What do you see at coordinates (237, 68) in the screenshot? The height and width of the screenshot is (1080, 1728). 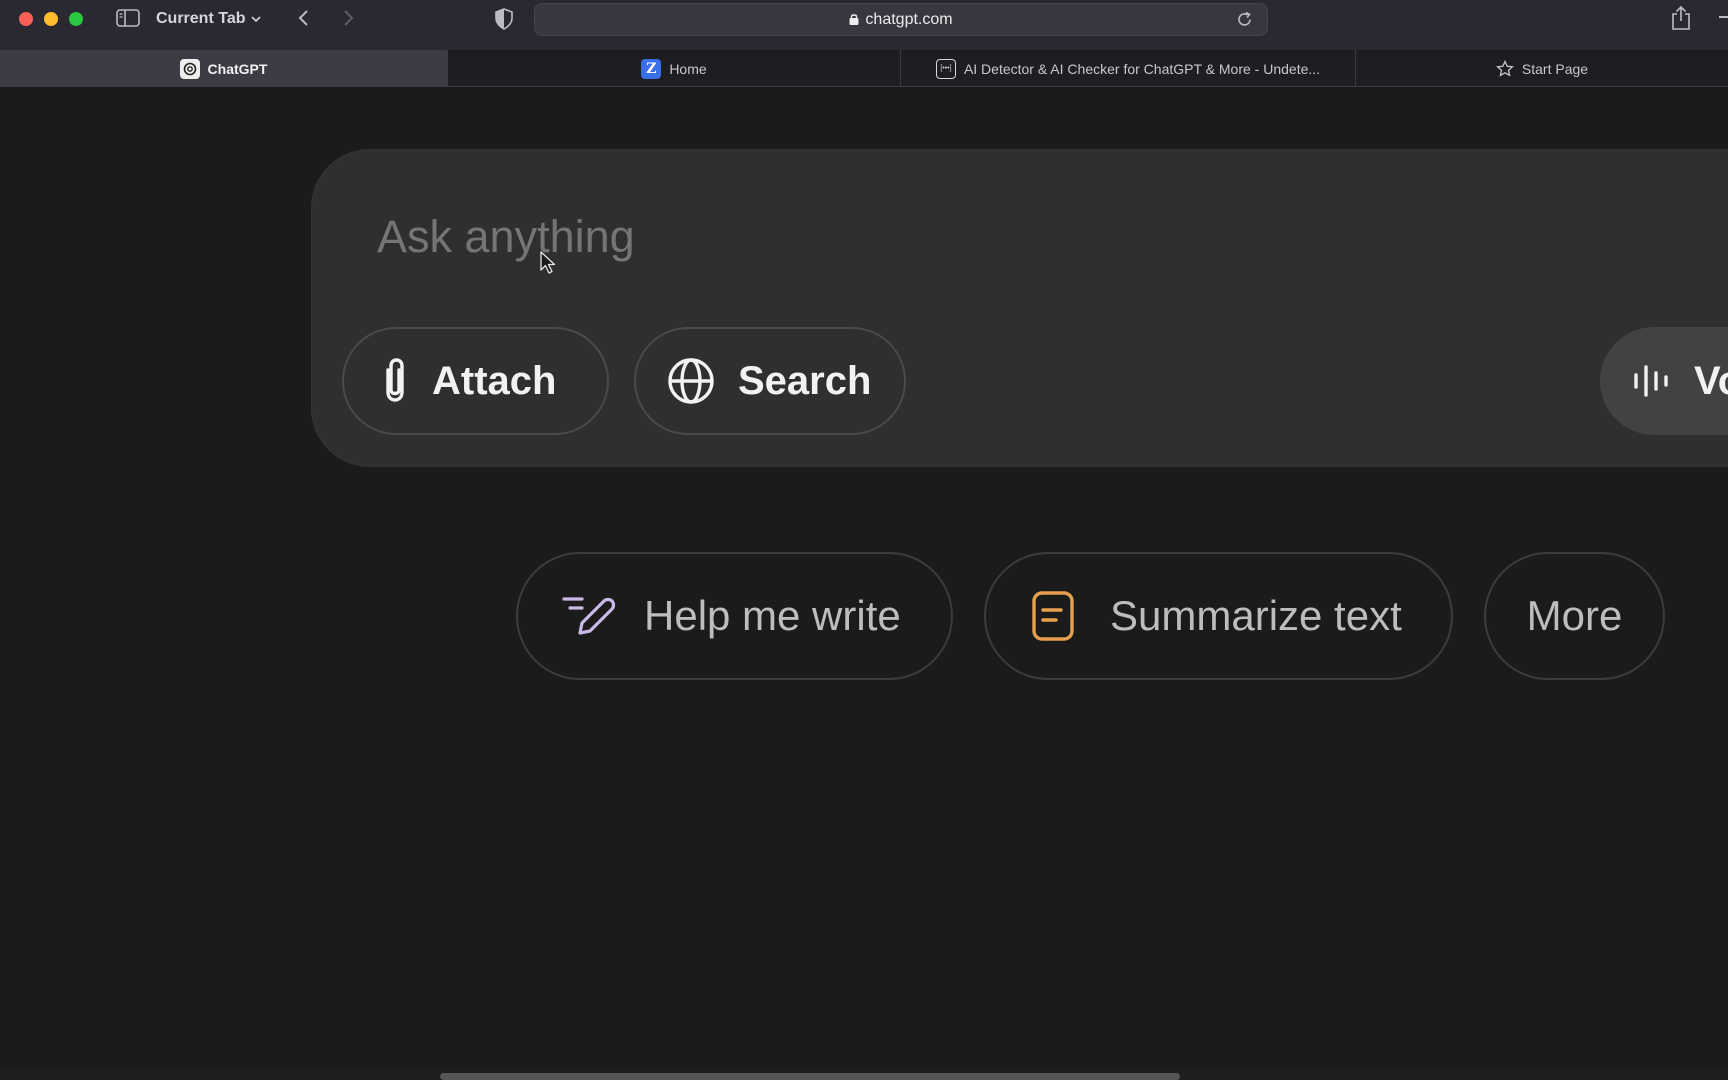 I see `tab-label: ChatGPT` at bounding box center [237, 68].